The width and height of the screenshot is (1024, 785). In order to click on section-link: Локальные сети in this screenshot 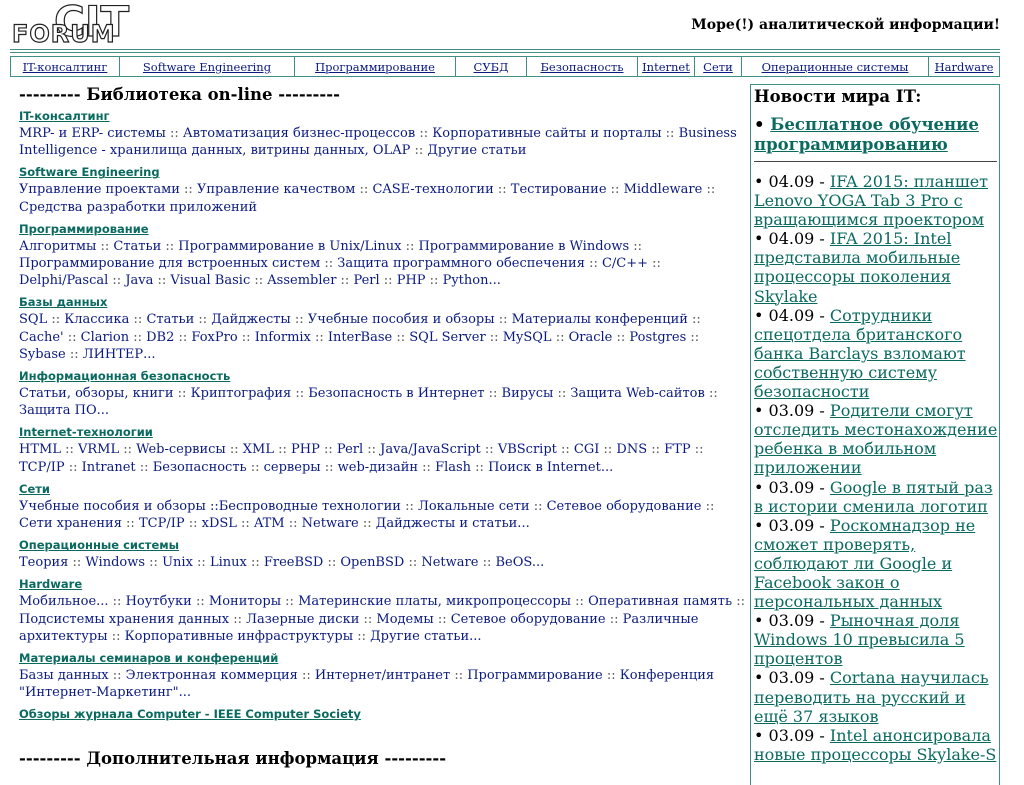, I will do `click(474, 506)`.